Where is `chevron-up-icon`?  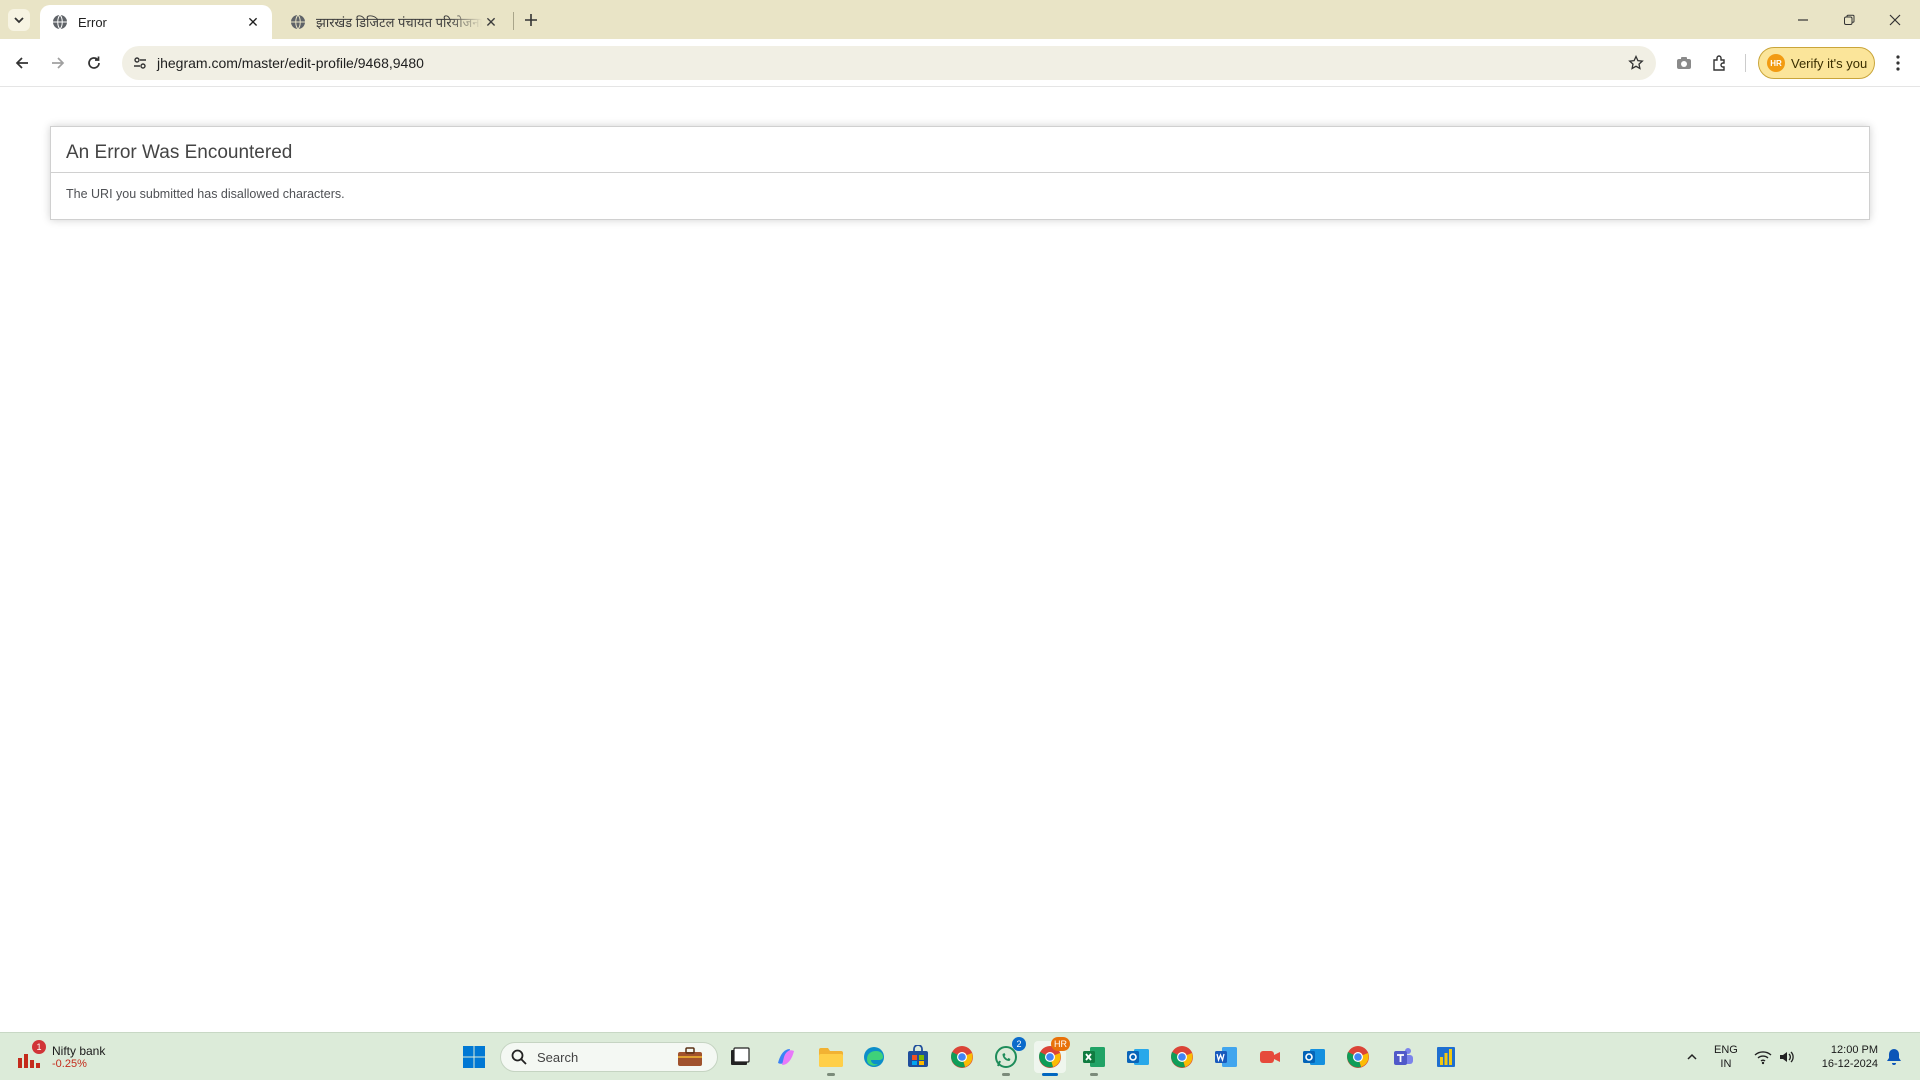 chevron-up-icon is located at coordinates (1692, 1056).